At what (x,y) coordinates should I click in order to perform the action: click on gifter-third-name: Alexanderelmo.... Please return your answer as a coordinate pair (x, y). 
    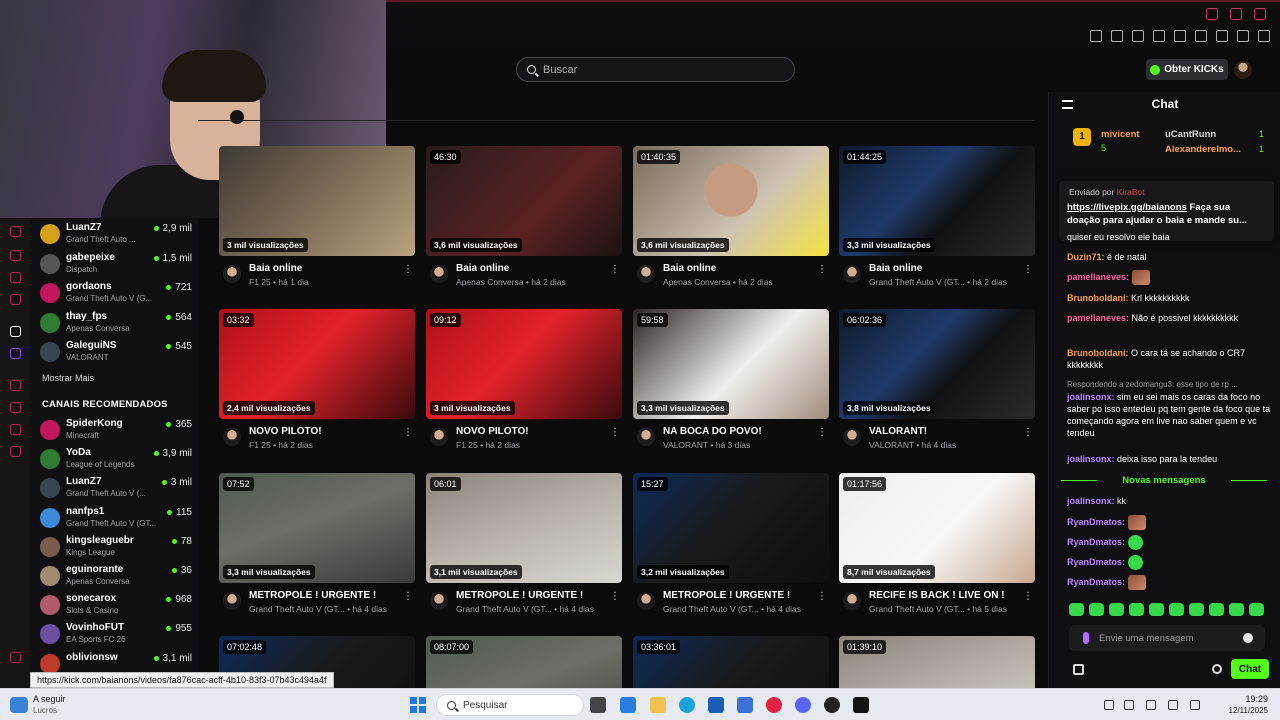
    Looking at the image, I should click on (1203, 149).